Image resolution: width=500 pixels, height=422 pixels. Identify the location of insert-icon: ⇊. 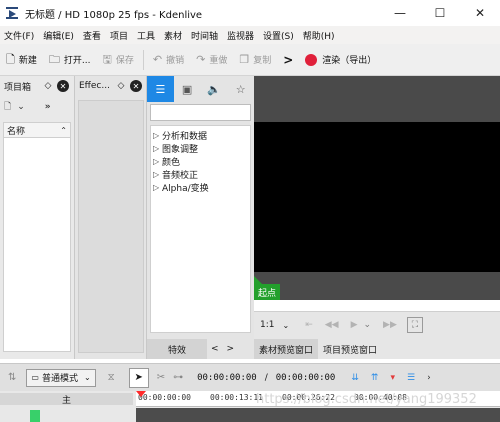
(355, 378).